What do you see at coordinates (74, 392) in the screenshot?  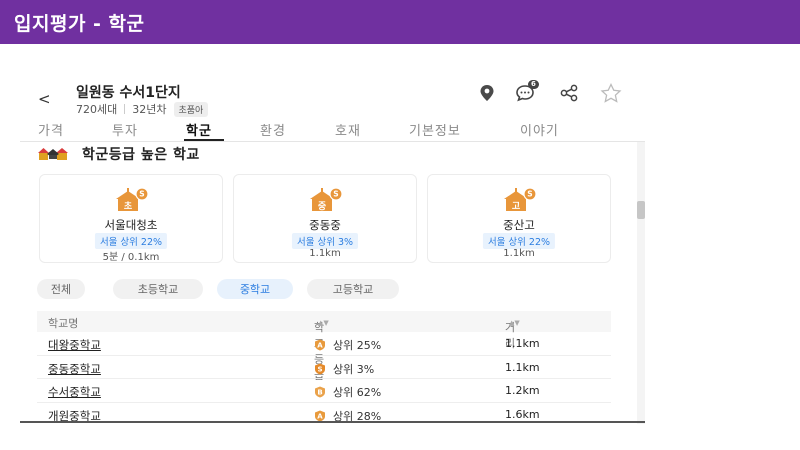 I see `school-name-link: 수서중학교` at bounding box center [74, 392].